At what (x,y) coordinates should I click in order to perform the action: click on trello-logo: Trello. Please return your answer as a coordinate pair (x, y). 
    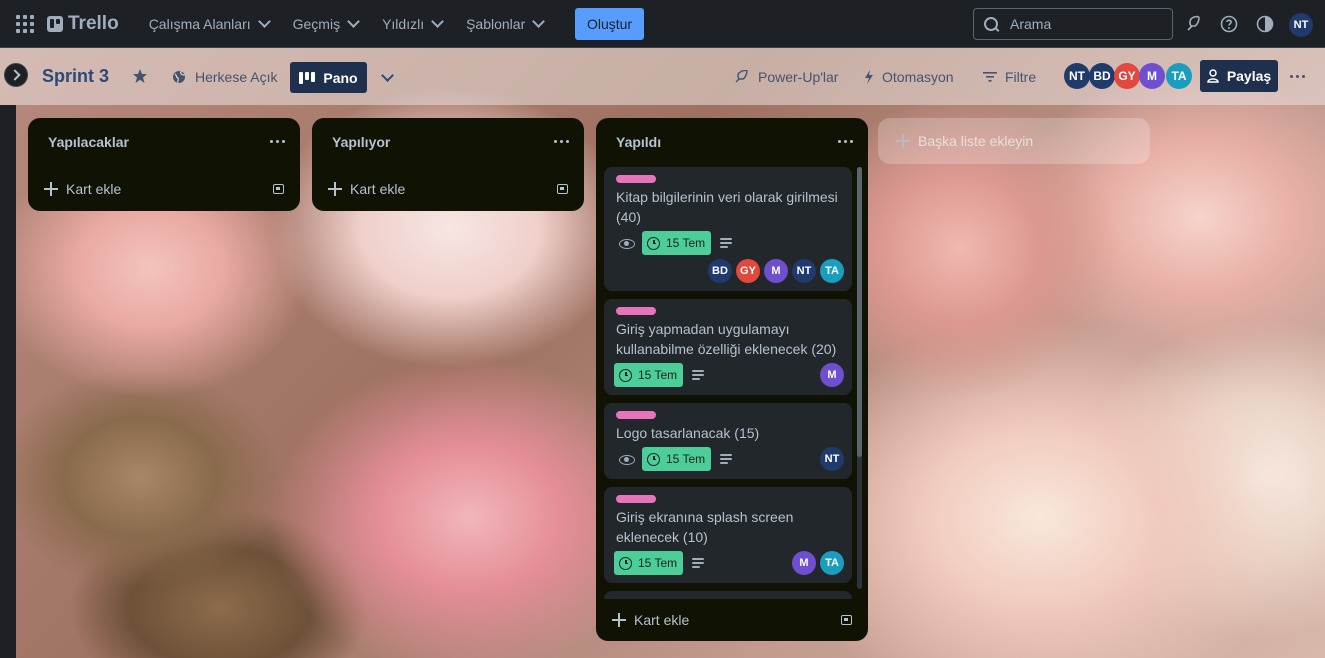
    Looking at the image, I should click on (83, 24).